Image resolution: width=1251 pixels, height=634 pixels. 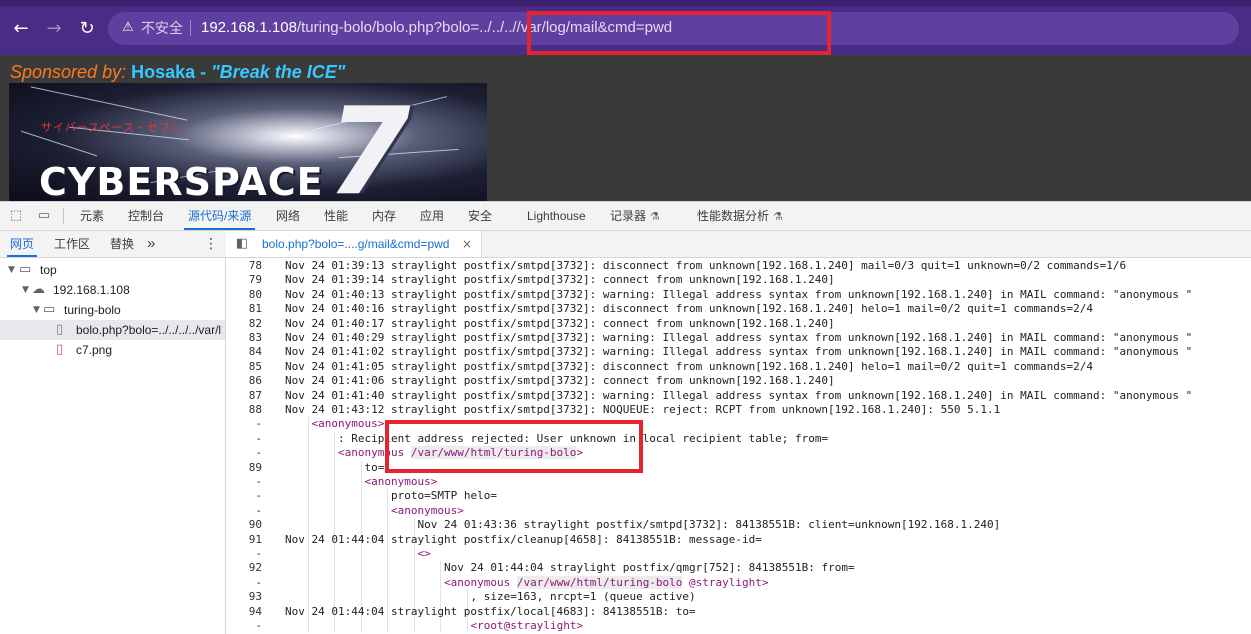 I want to click on tab-console: 控制台, so click(x=146, y=216).